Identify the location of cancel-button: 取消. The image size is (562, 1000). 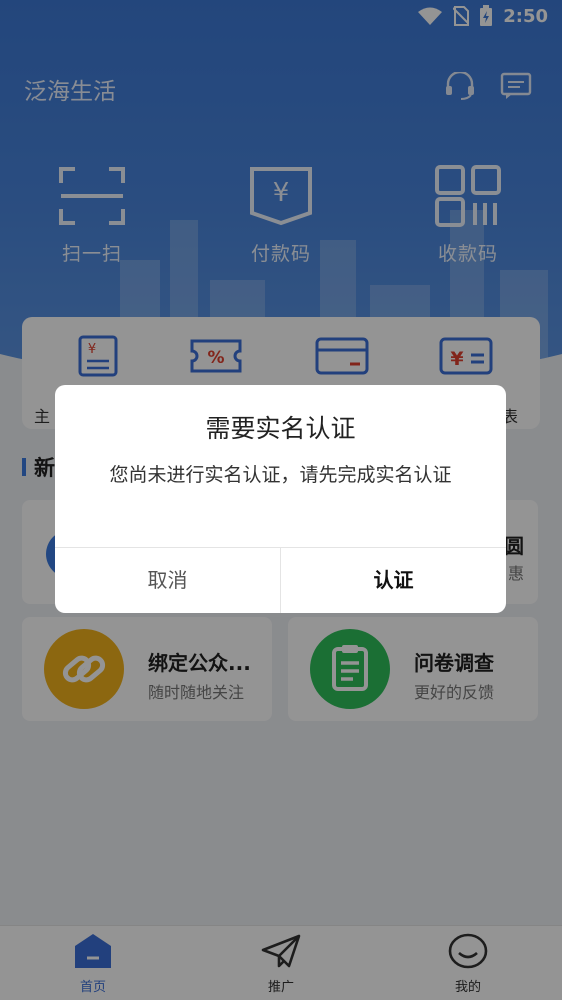
(167, 580).